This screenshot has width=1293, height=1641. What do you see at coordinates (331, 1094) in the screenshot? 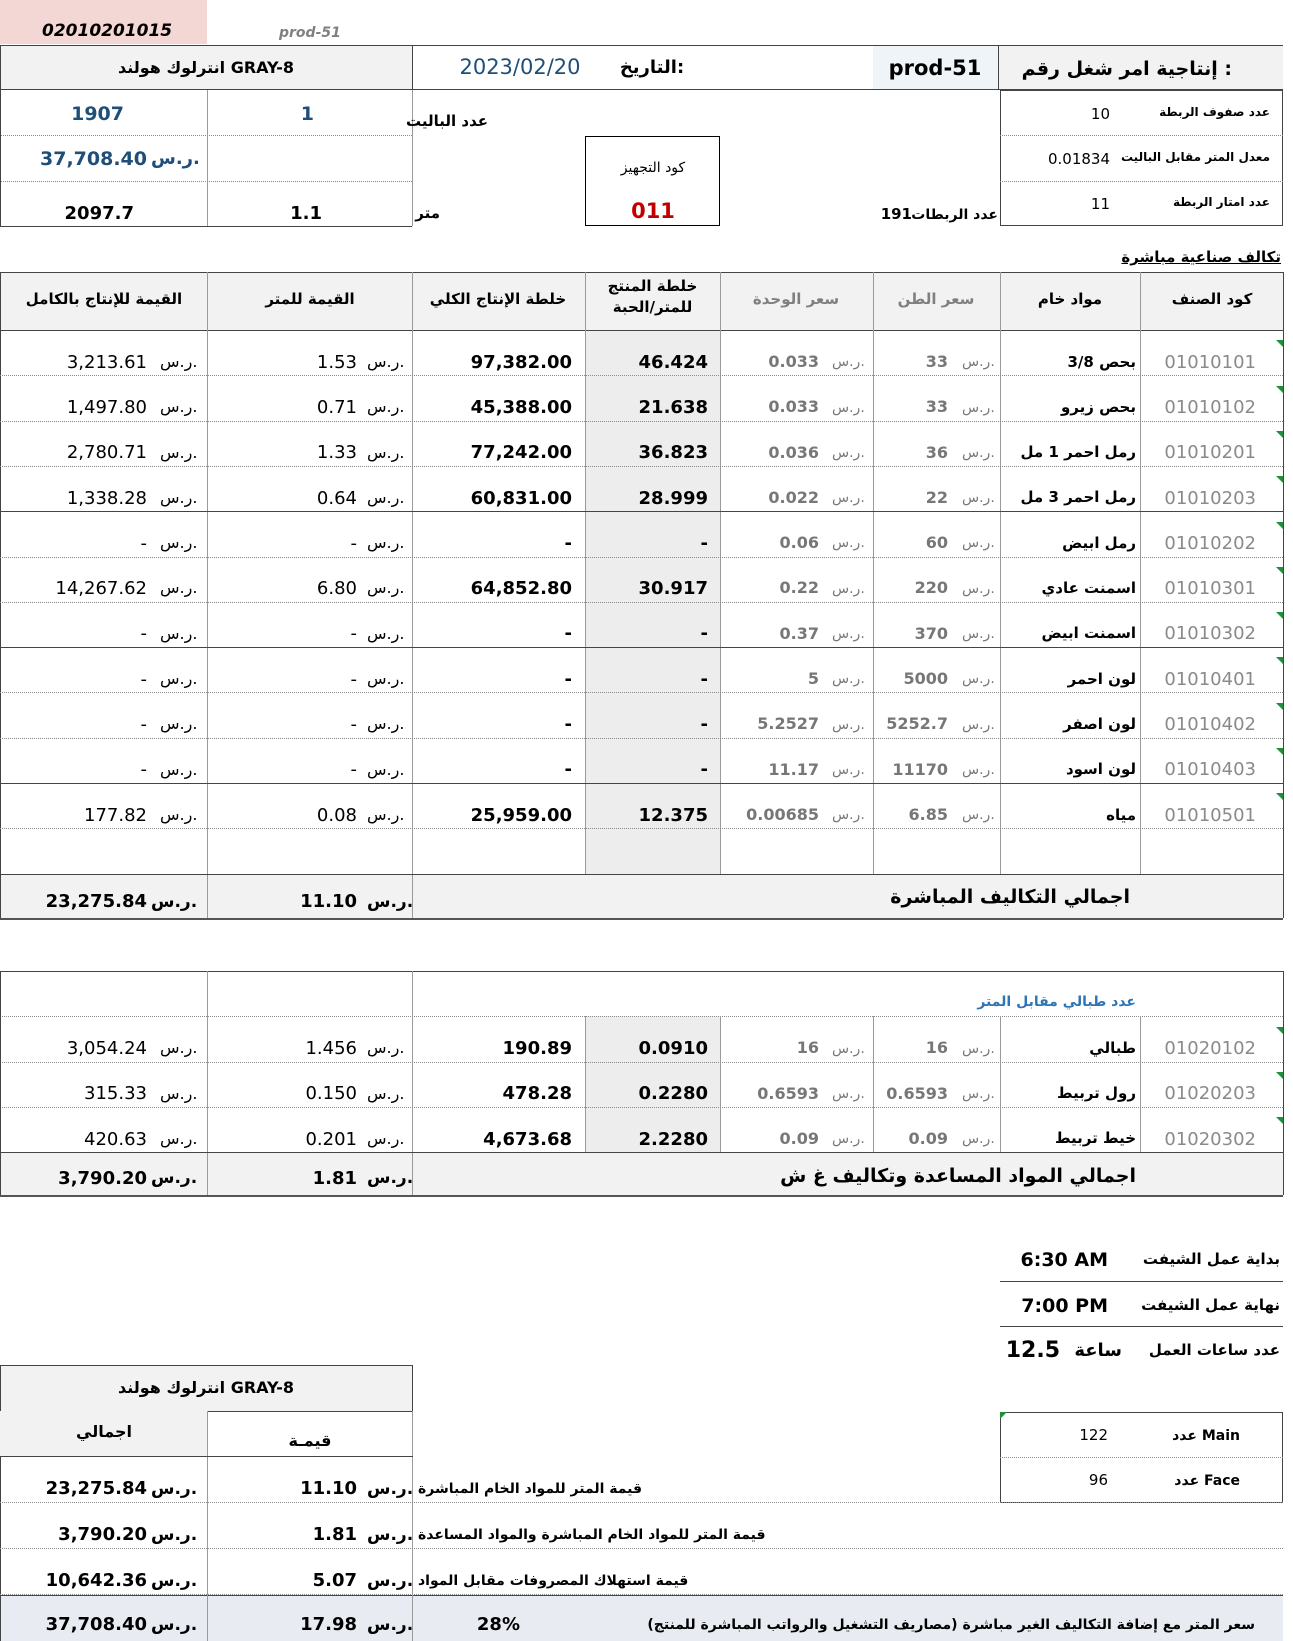
I see `value-per-meter: 0.150` at bounding box center [331, 1094].